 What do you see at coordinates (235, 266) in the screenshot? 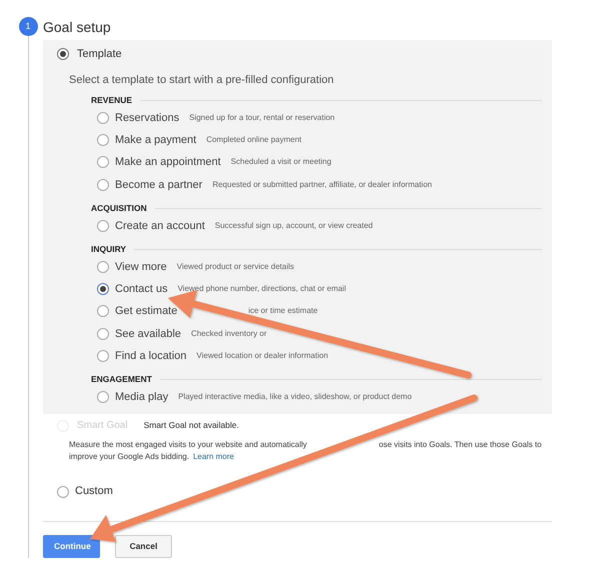
I see `option-description: Viewed product or service details` at bounding box center [235, 266].